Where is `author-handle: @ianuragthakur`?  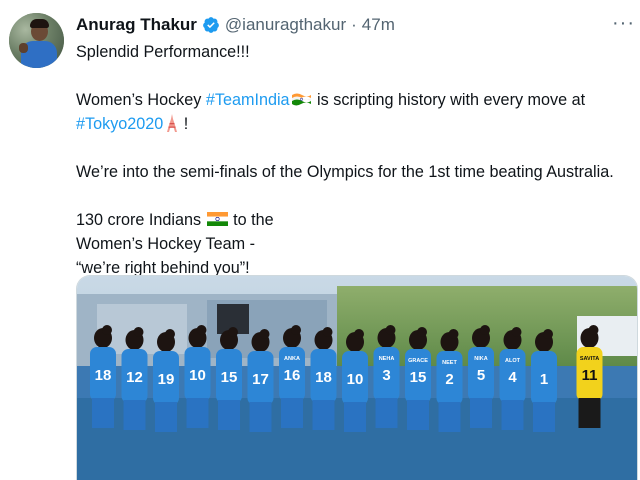 author-handle: @ianuragthakur is located at coordinates (285, 25).